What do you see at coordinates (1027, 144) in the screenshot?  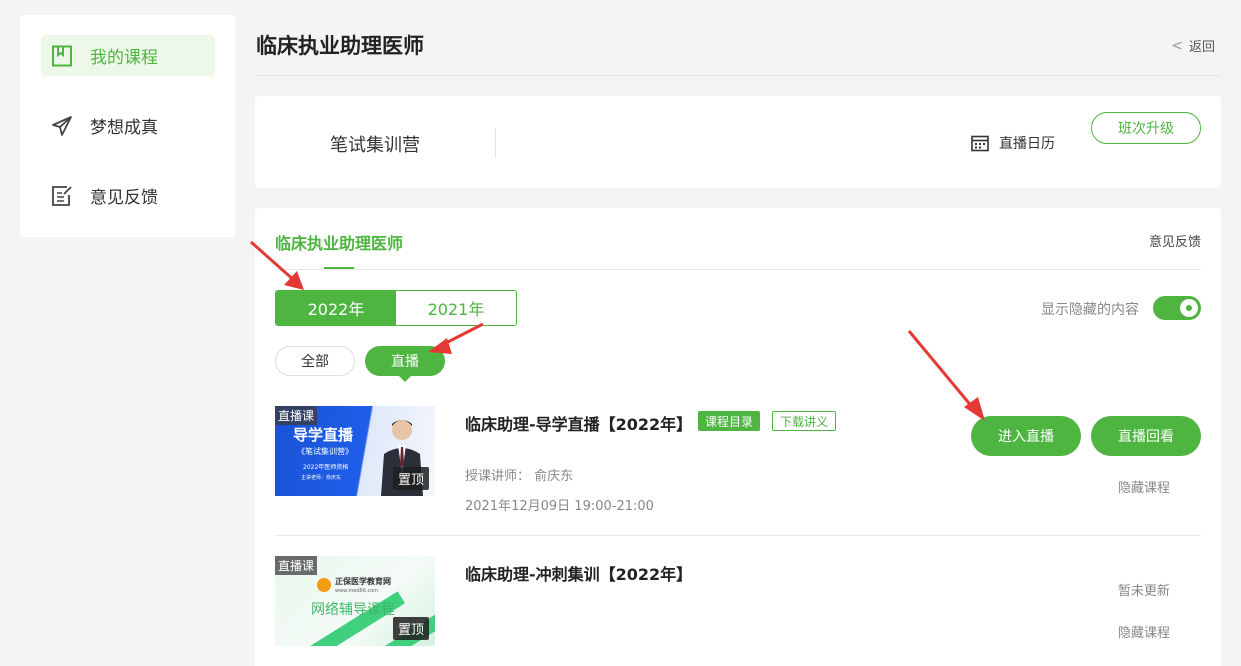 I see `calendar-label: 直播日历` at bounding box center [1027, 144].